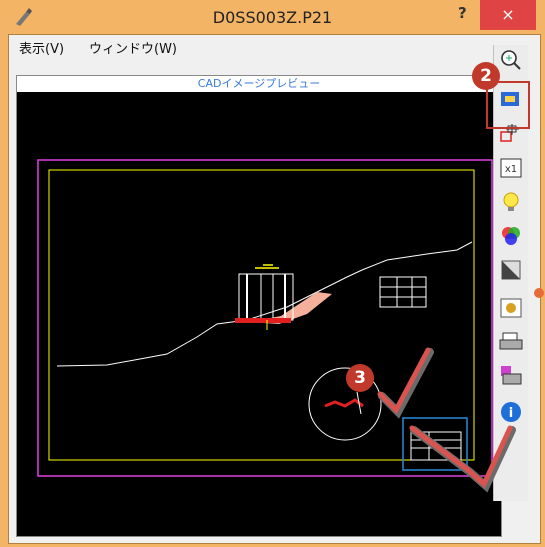  Describe the element at coordinates (272, 17) in the screenshot. I see `title-bar: D0SS003Z.P21 ? ×` at that location.